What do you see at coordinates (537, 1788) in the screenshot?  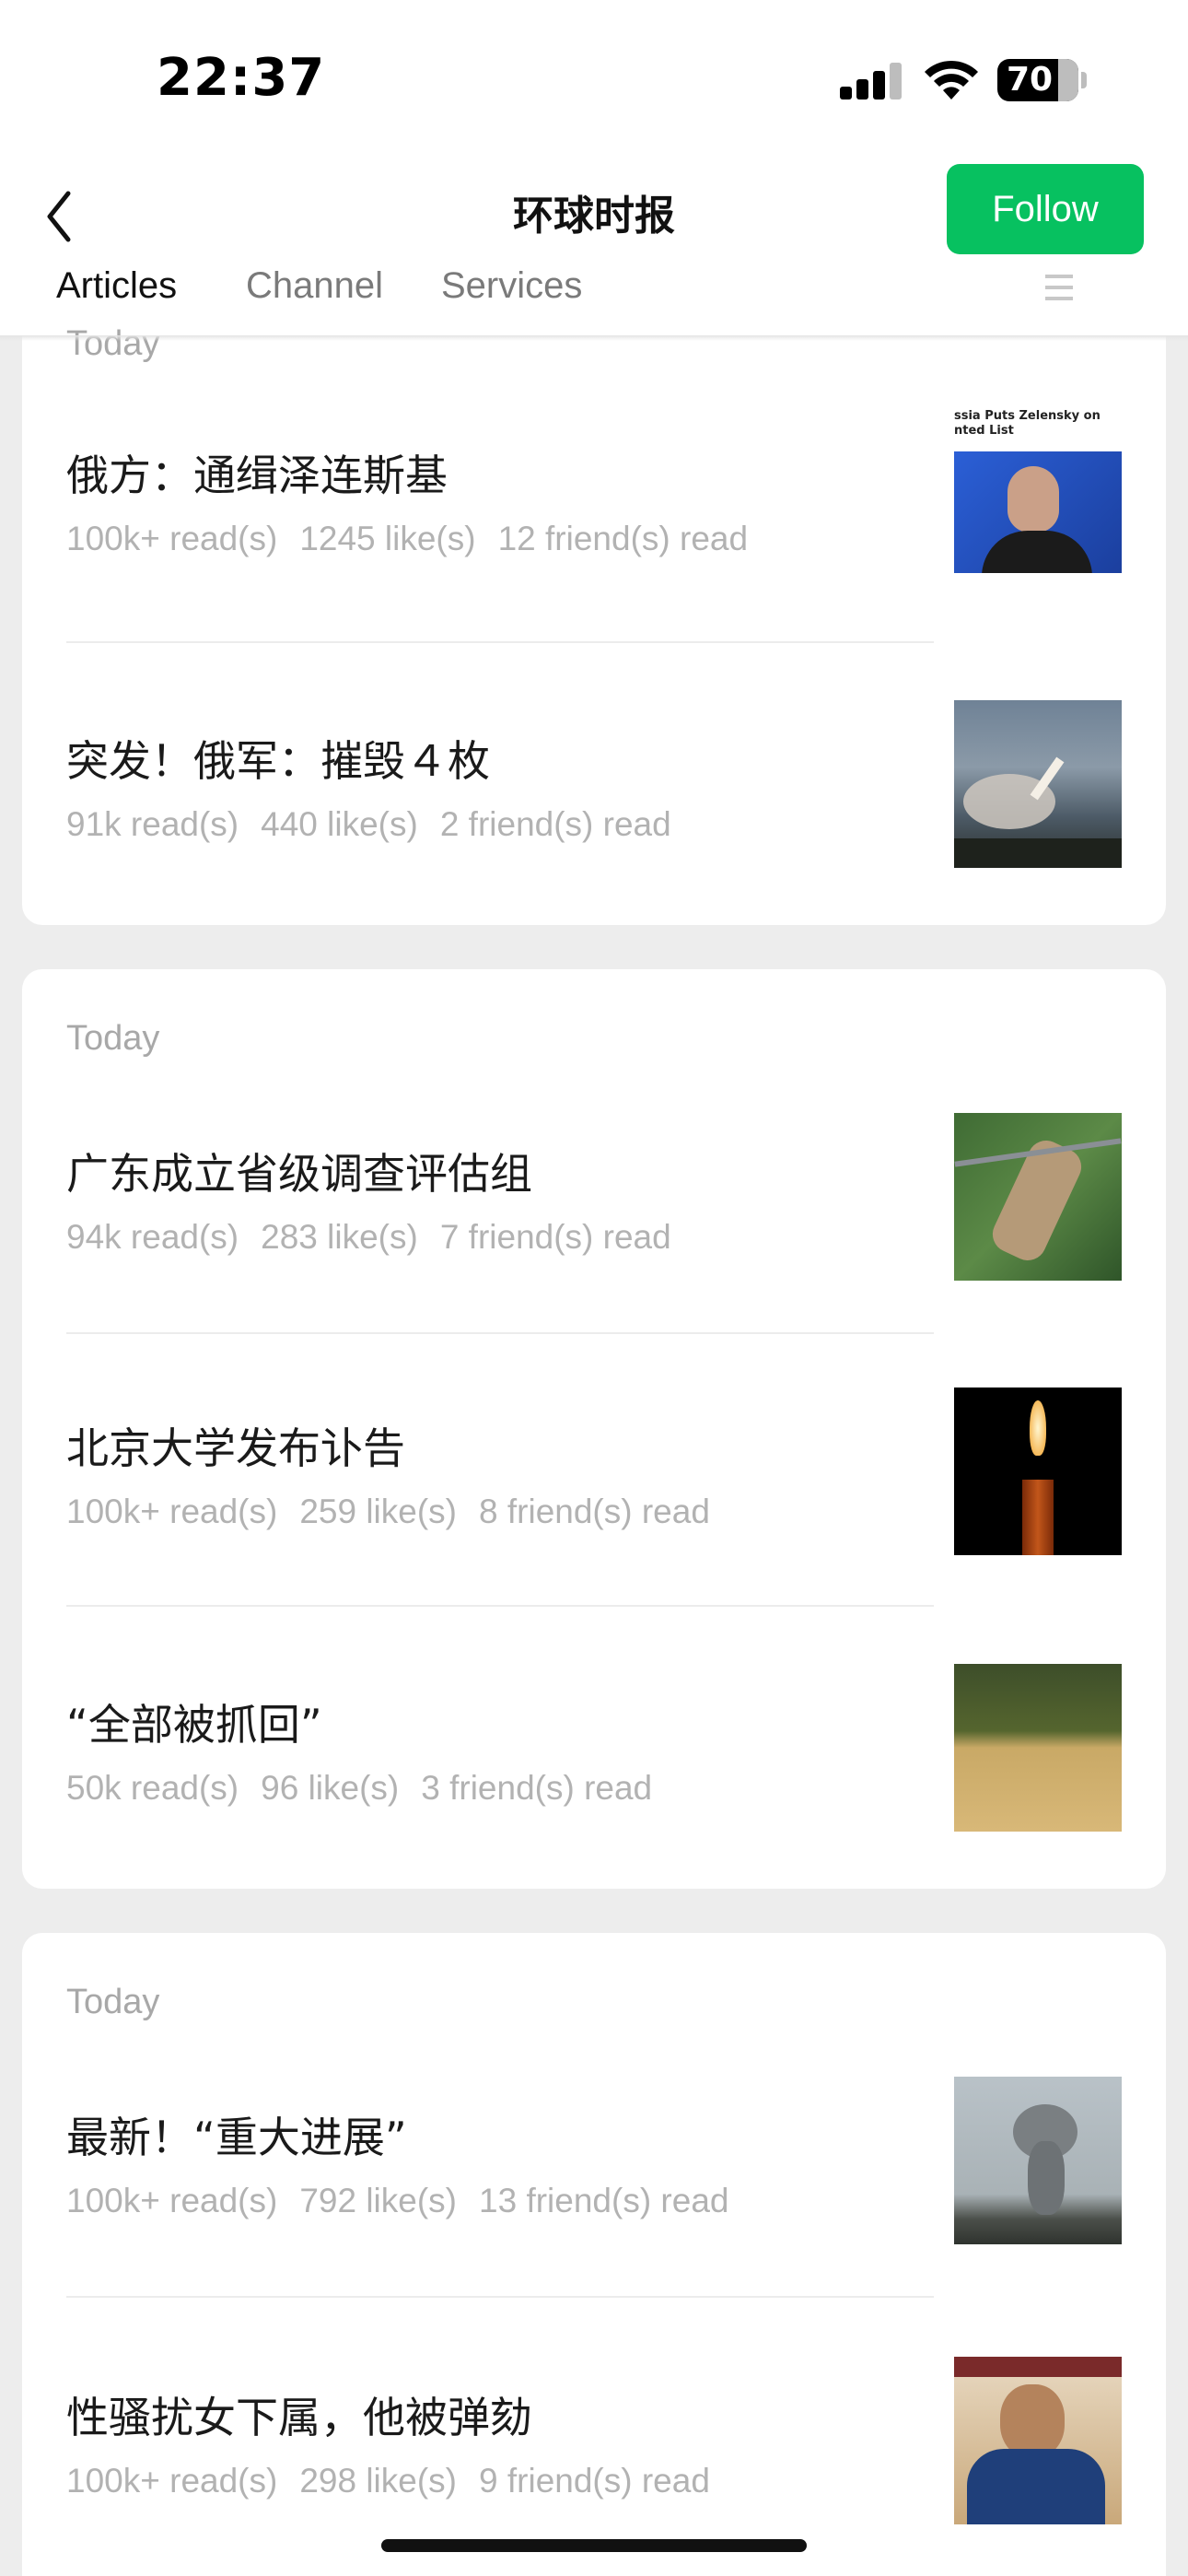 I see `friends-read: 3 friend(s) read` at bounding box center [537, 1788].